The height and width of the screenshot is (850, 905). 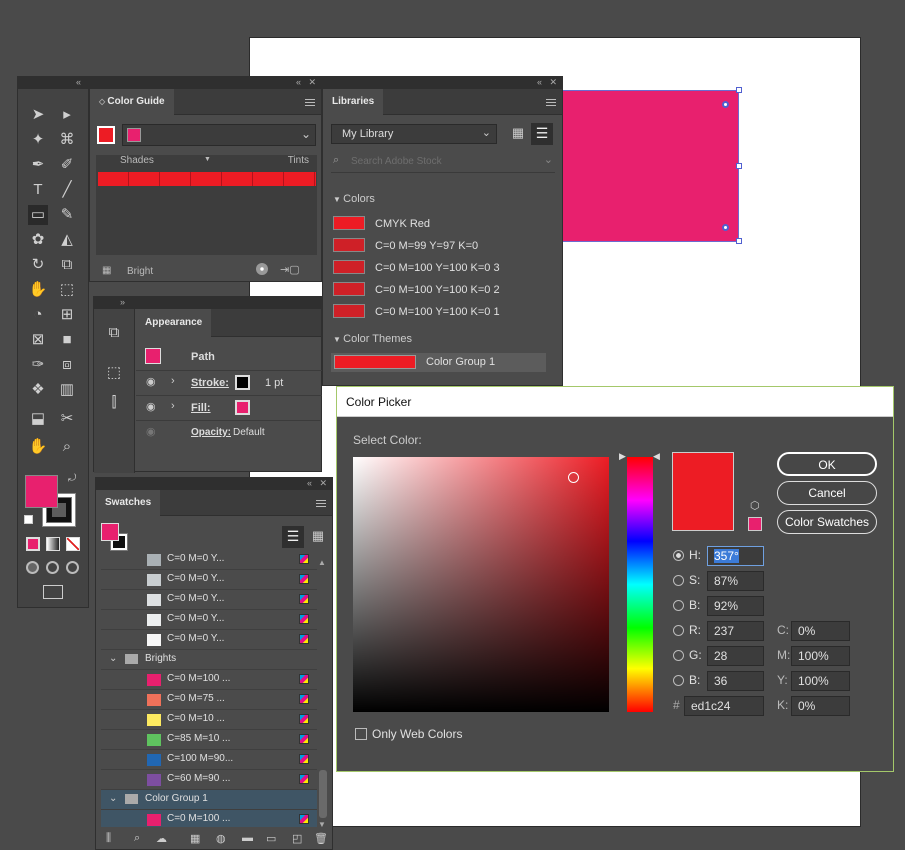 What do you see at coordinates (137, 838) in the screenshot?
I see `show-kinds-icon: ⌕` at bounding box center [137, 838].